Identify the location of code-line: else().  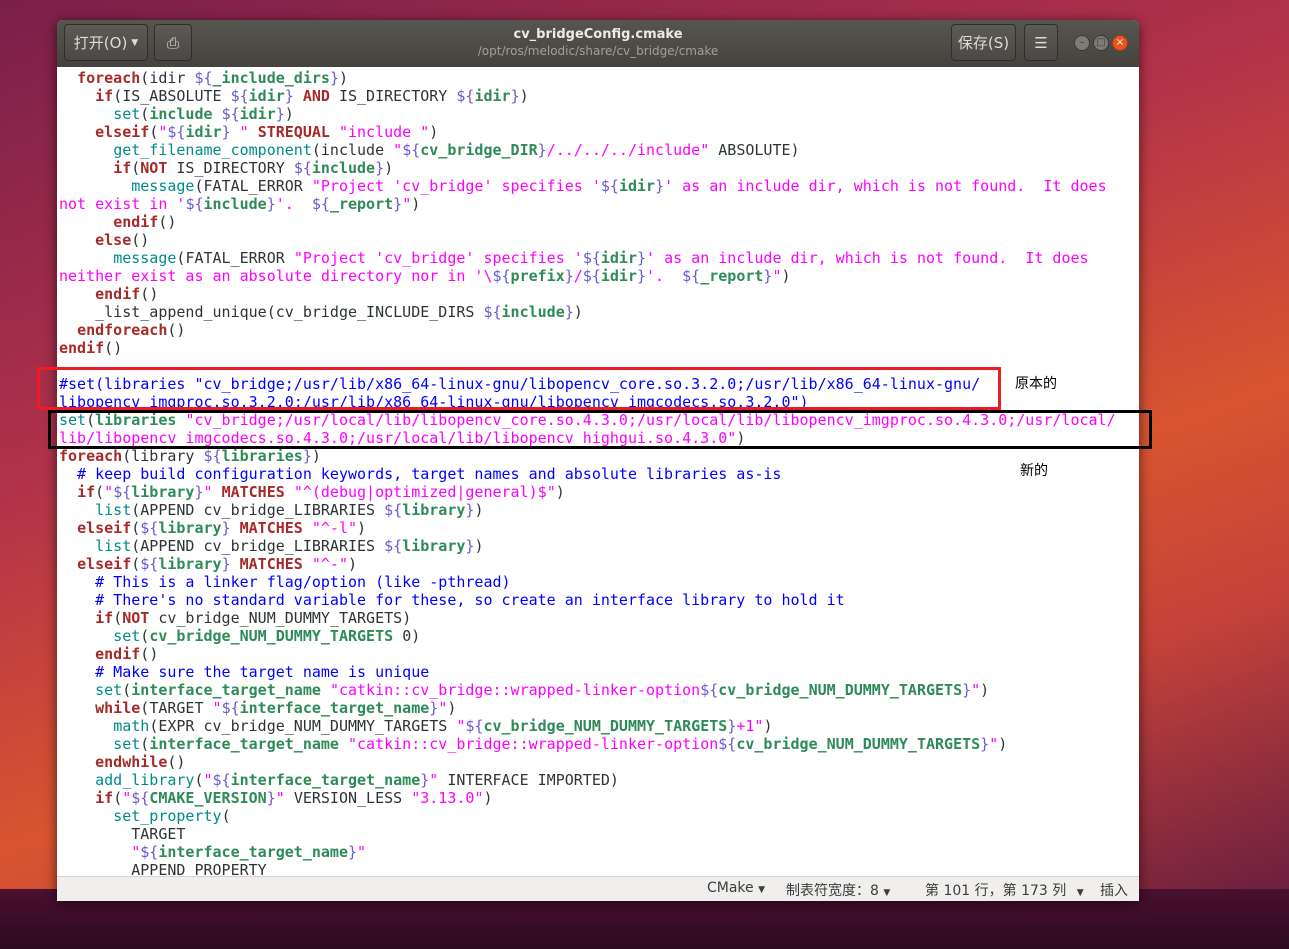
(122, 240).